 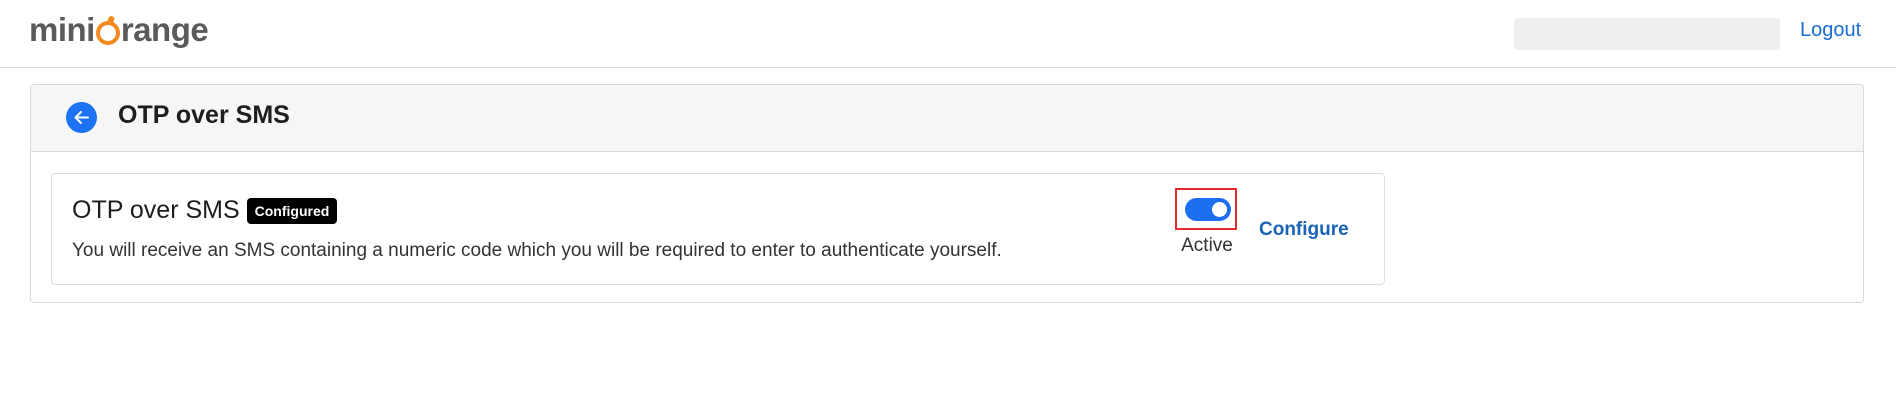 I want to click on logout-link: Logout, so click(x=1830, y=30).